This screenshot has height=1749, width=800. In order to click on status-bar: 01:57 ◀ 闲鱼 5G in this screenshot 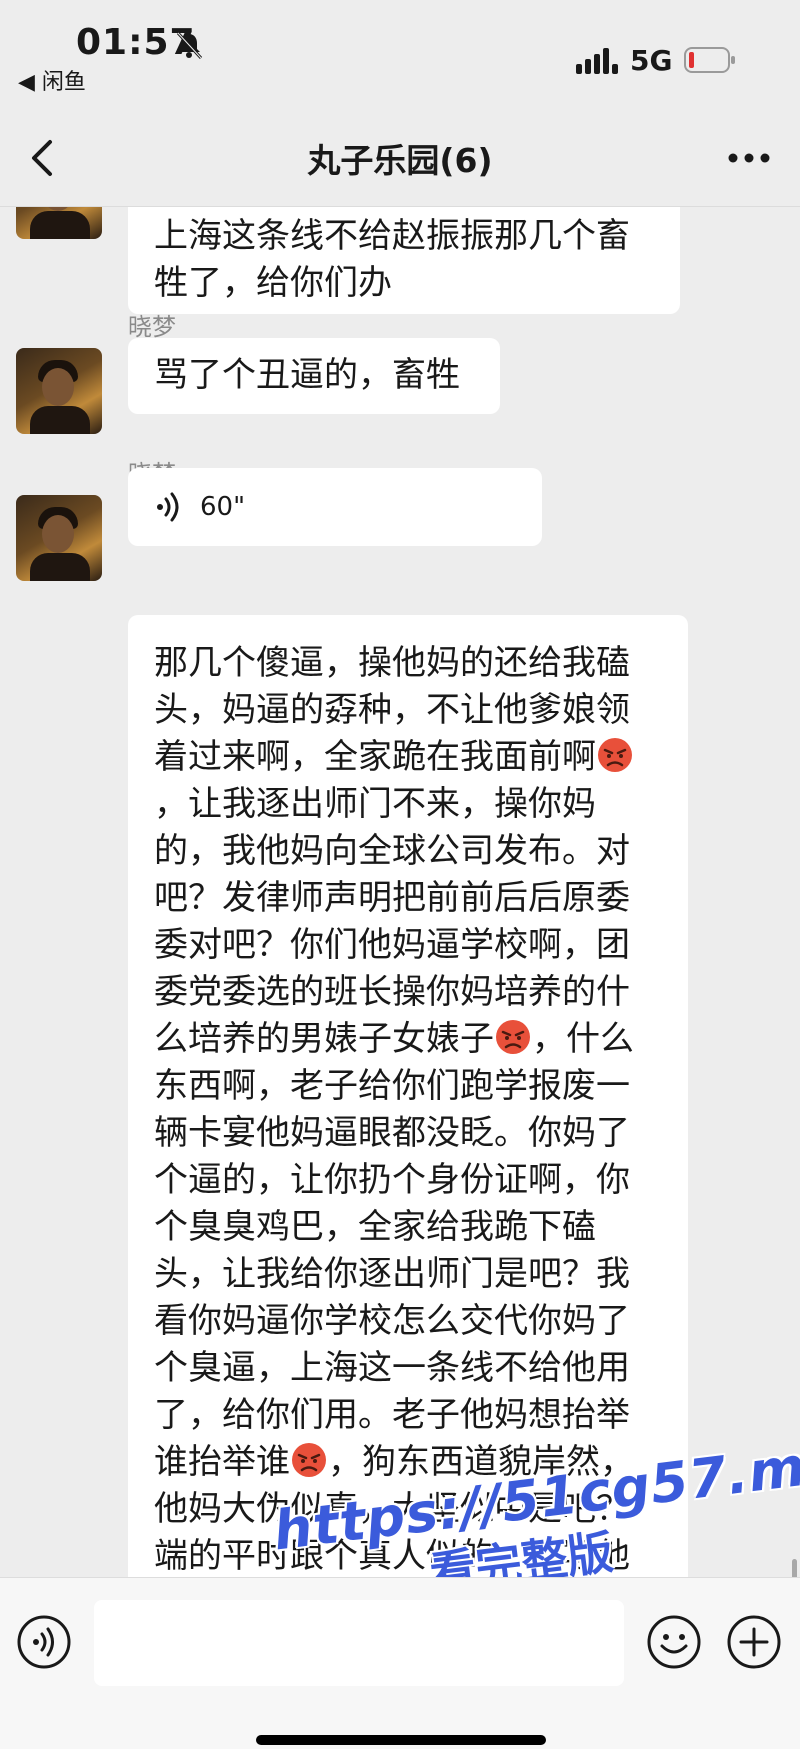, I will do `click(400, 55)`.